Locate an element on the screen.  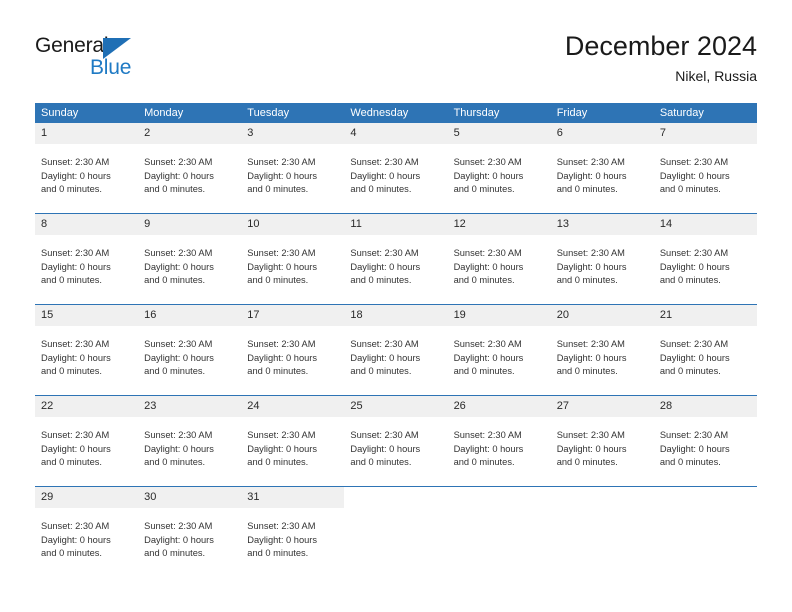
day-number: 13 is located at coordinates (602, 224).